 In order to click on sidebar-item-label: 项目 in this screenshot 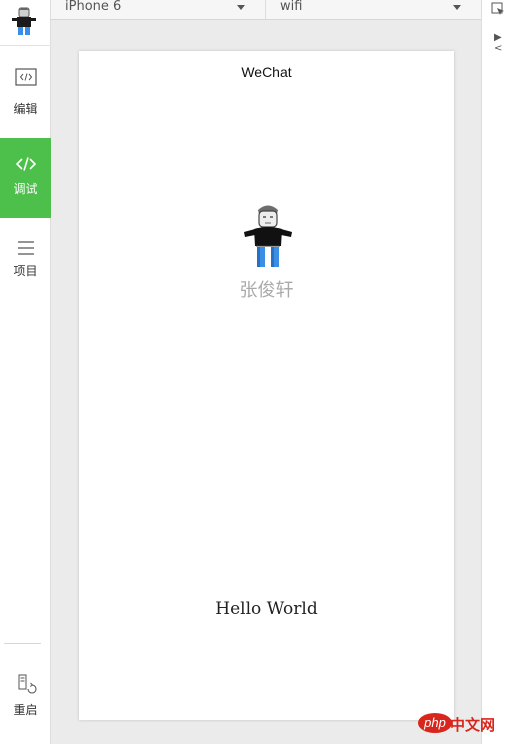, I will do `click(25, 271)`.